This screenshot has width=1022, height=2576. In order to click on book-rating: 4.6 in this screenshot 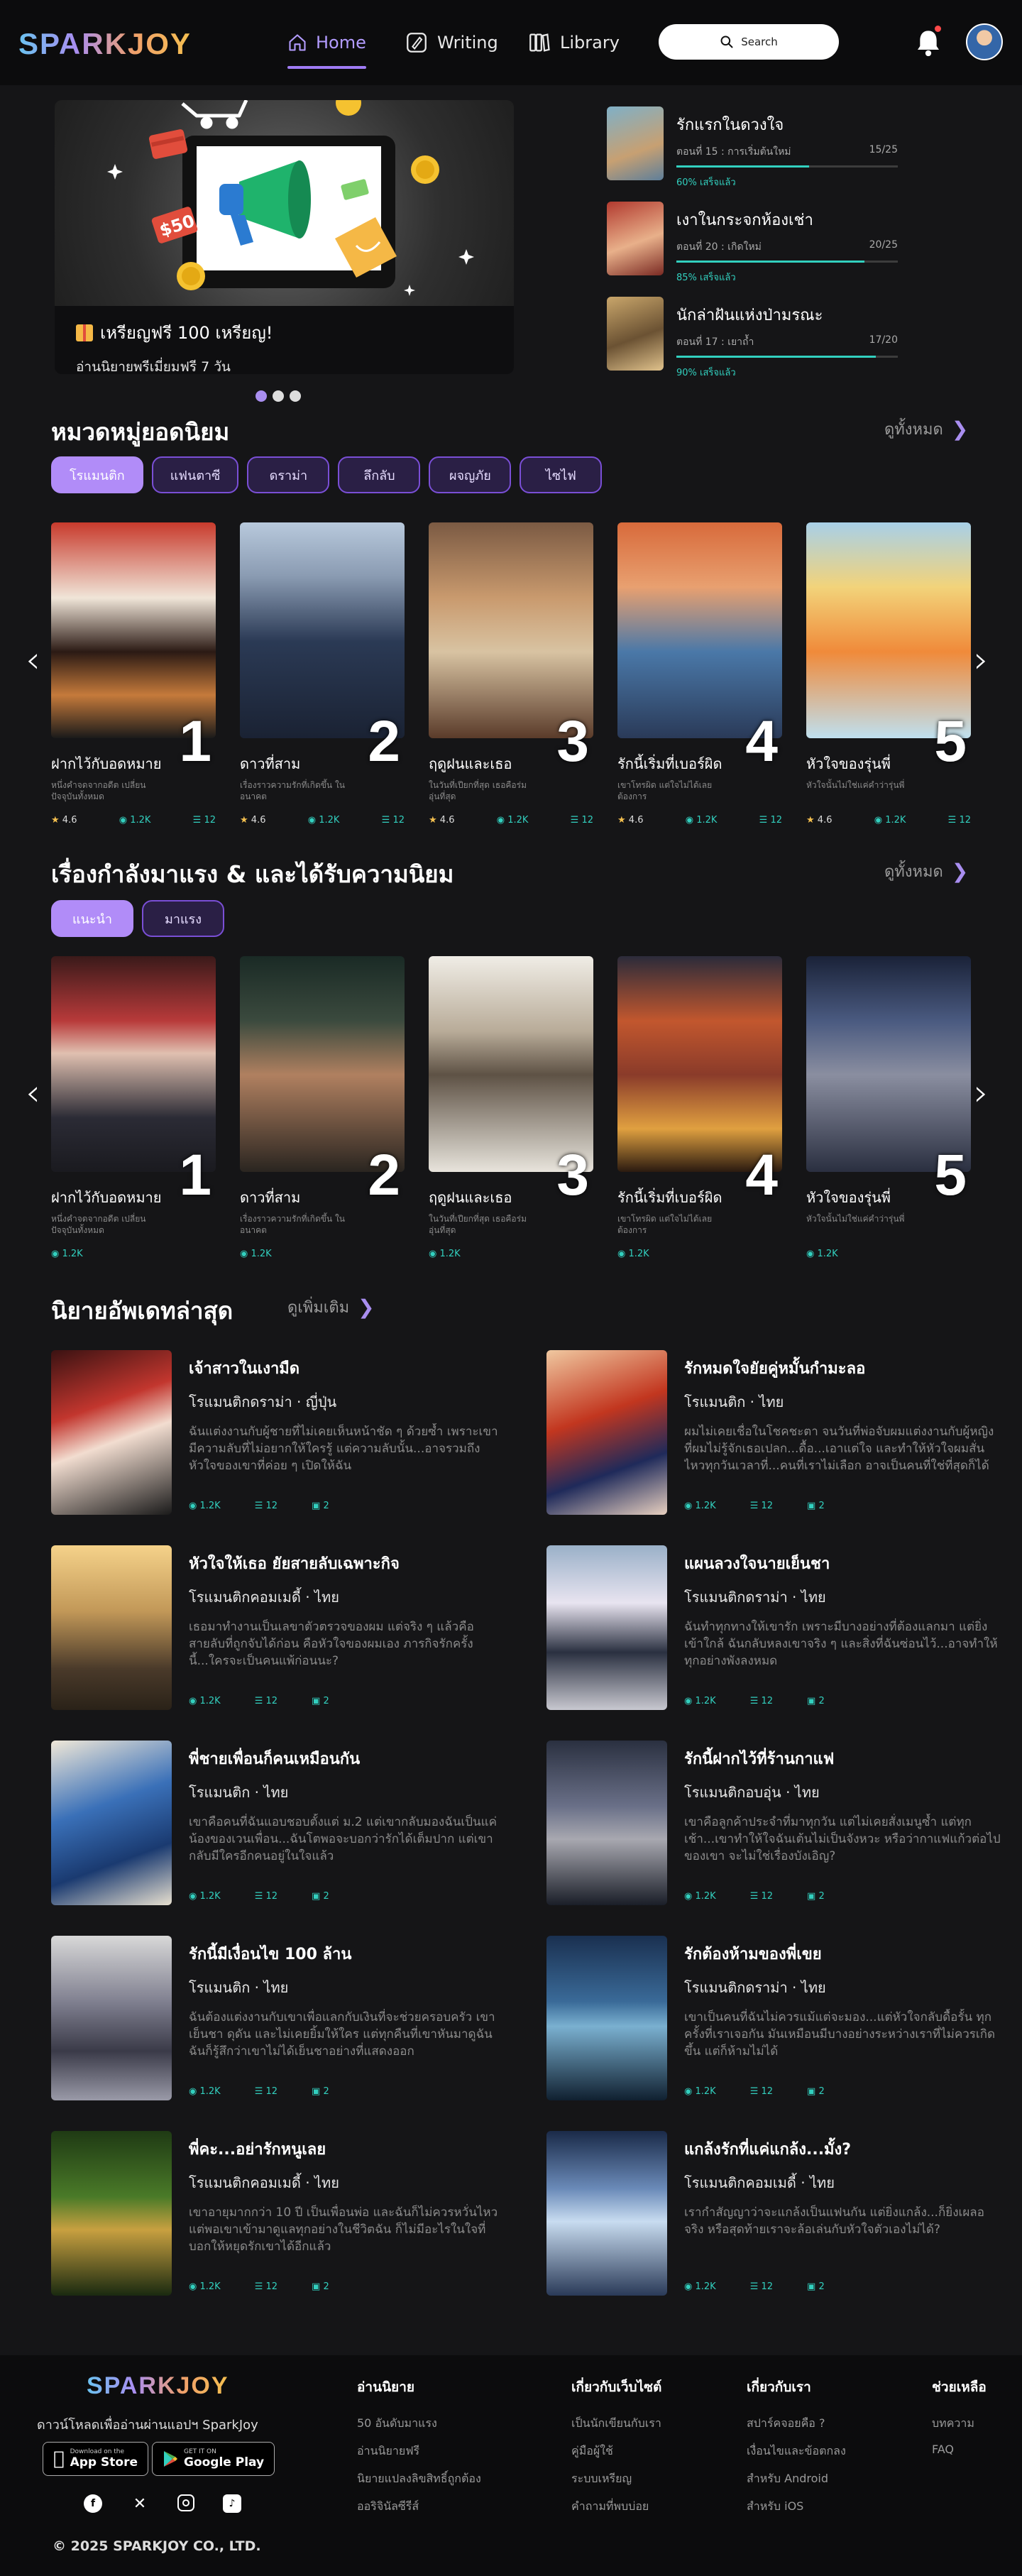, I will do `click(258, 820)`.